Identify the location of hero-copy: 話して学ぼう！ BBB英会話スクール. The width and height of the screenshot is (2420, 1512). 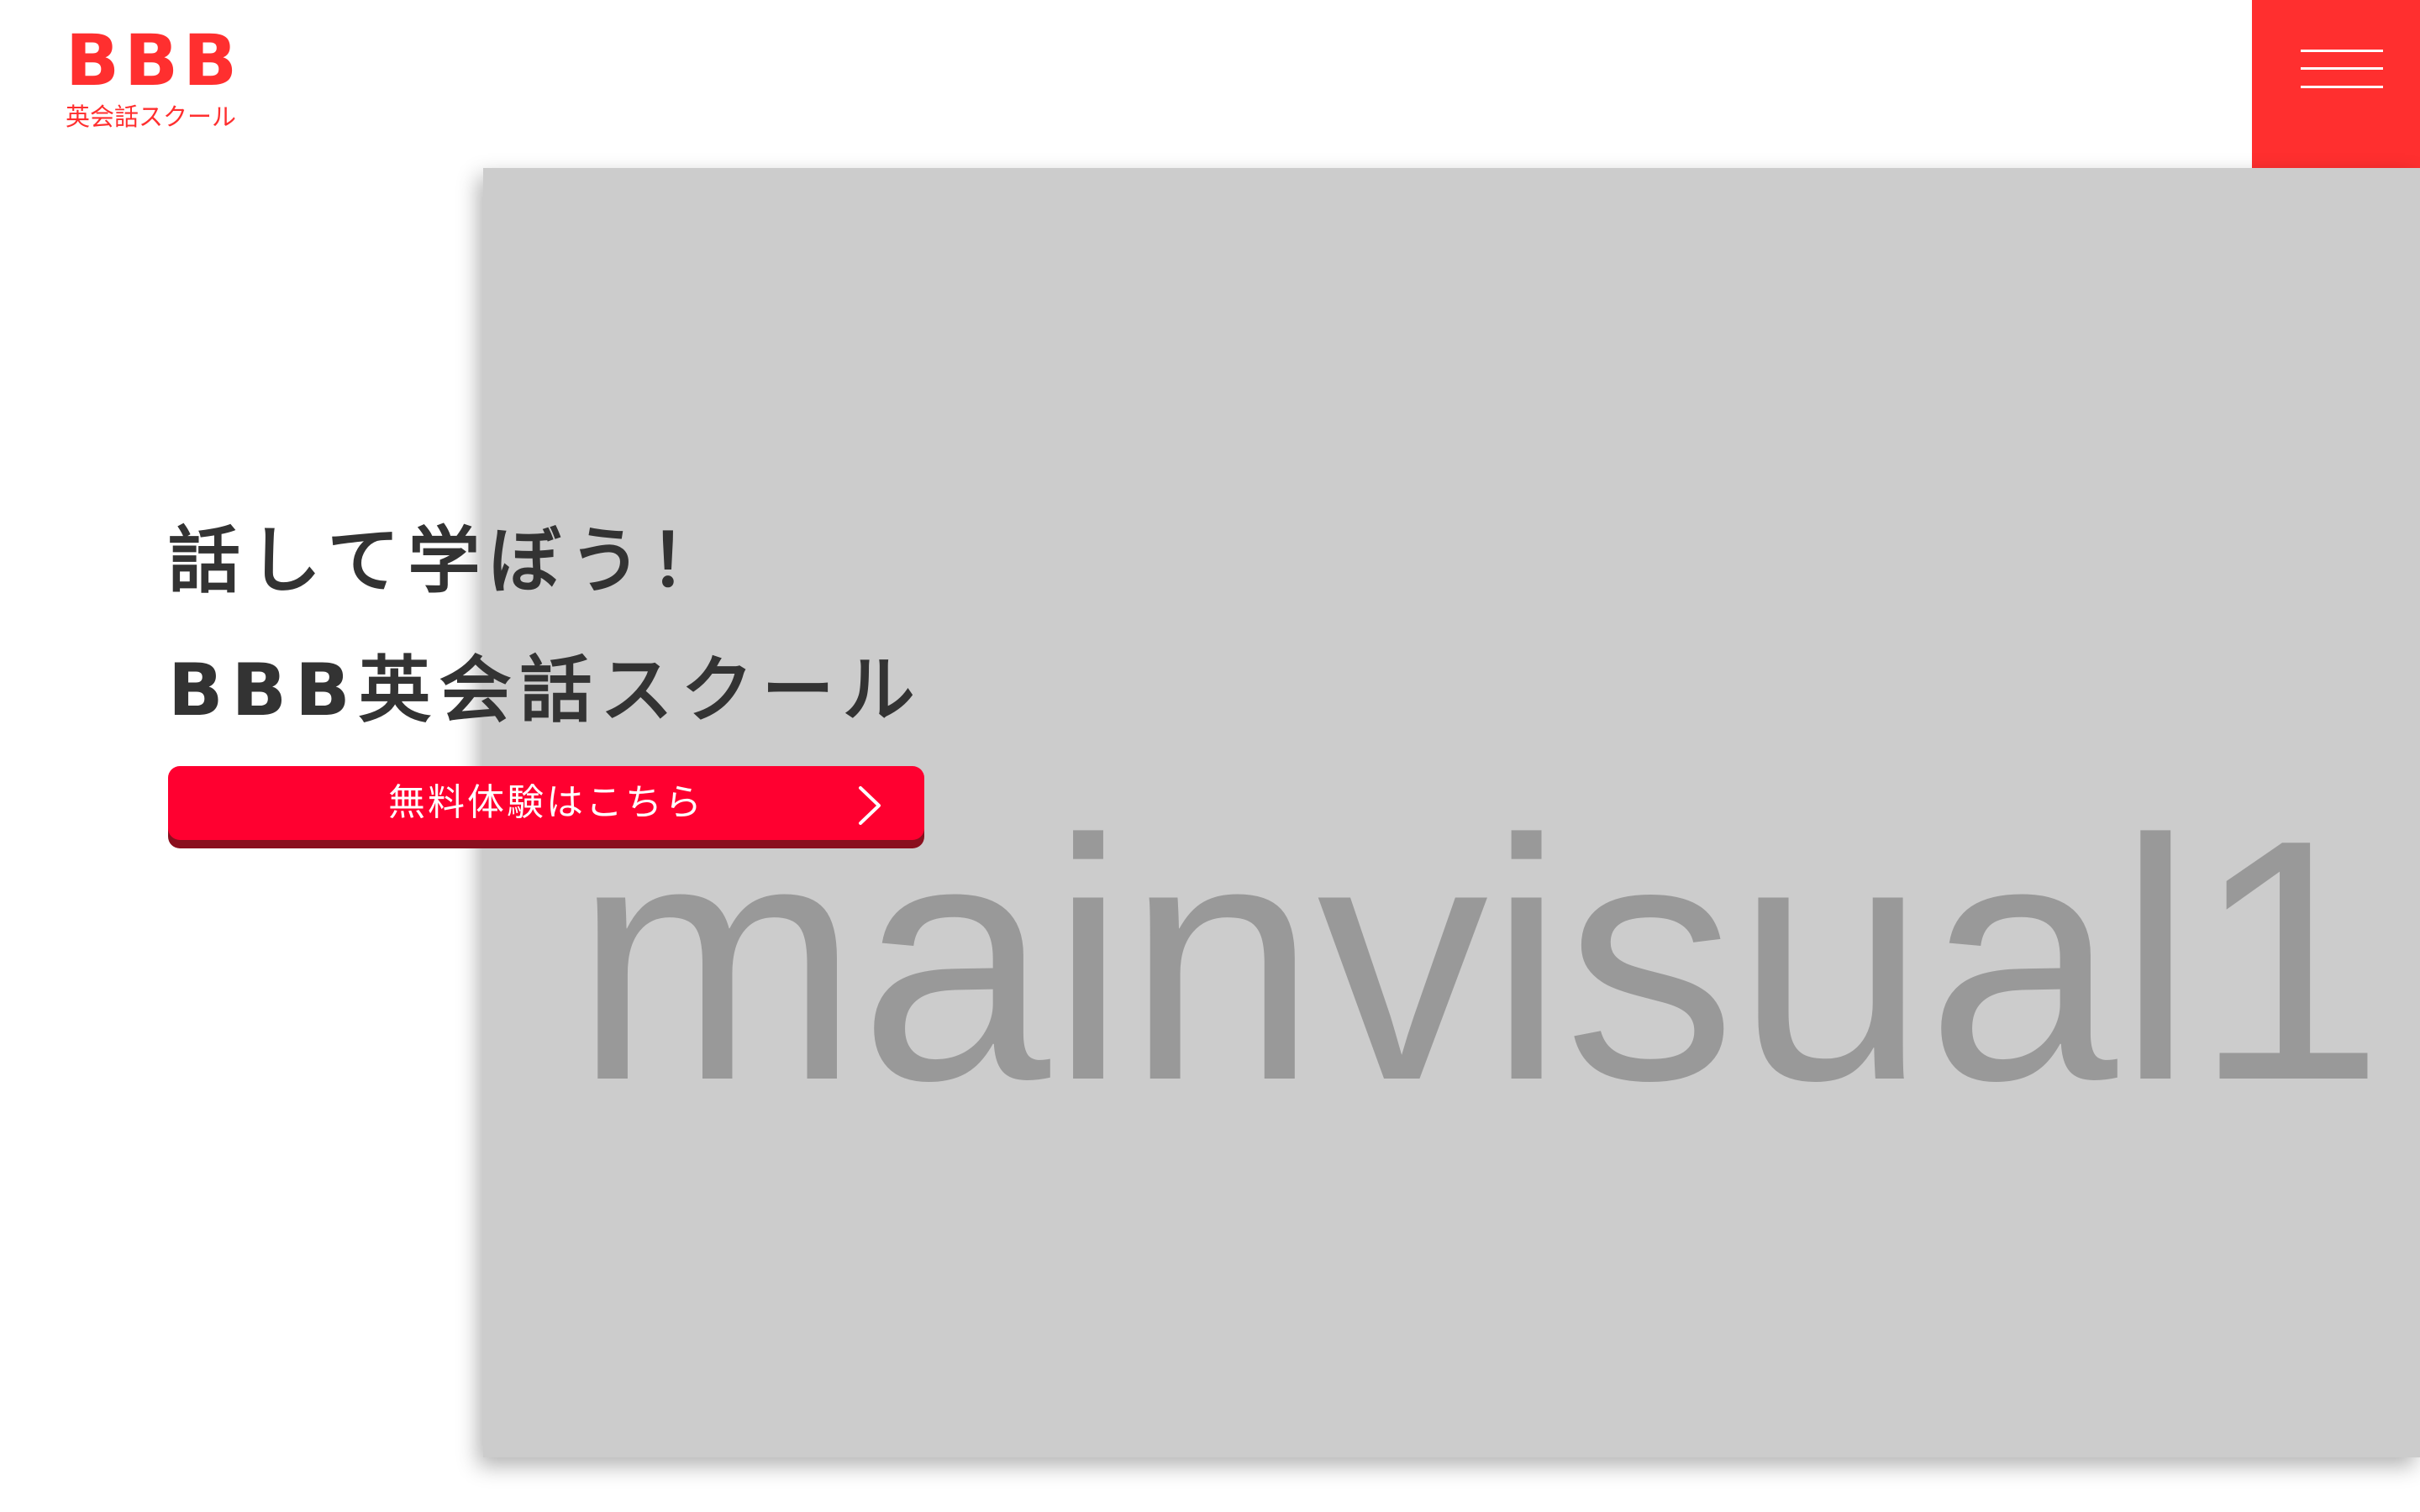
(545, 626).